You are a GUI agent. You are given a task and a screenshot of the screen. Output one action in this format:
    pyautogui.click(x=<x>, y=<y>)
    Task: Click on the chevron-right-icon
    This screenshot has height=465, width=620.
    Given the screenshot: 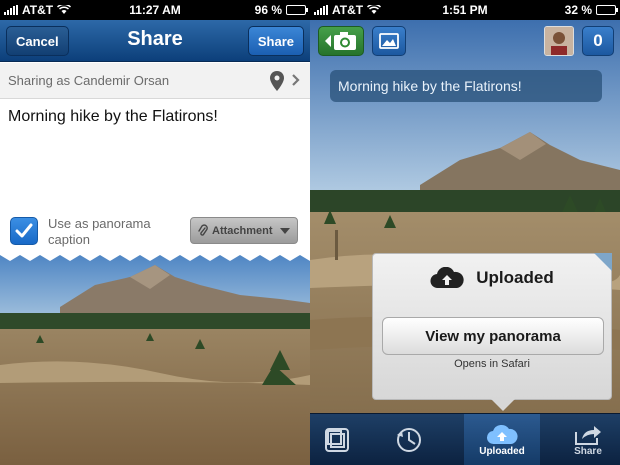 What is the action you would take?
    pyautogui.click(x=296, y=80)
    